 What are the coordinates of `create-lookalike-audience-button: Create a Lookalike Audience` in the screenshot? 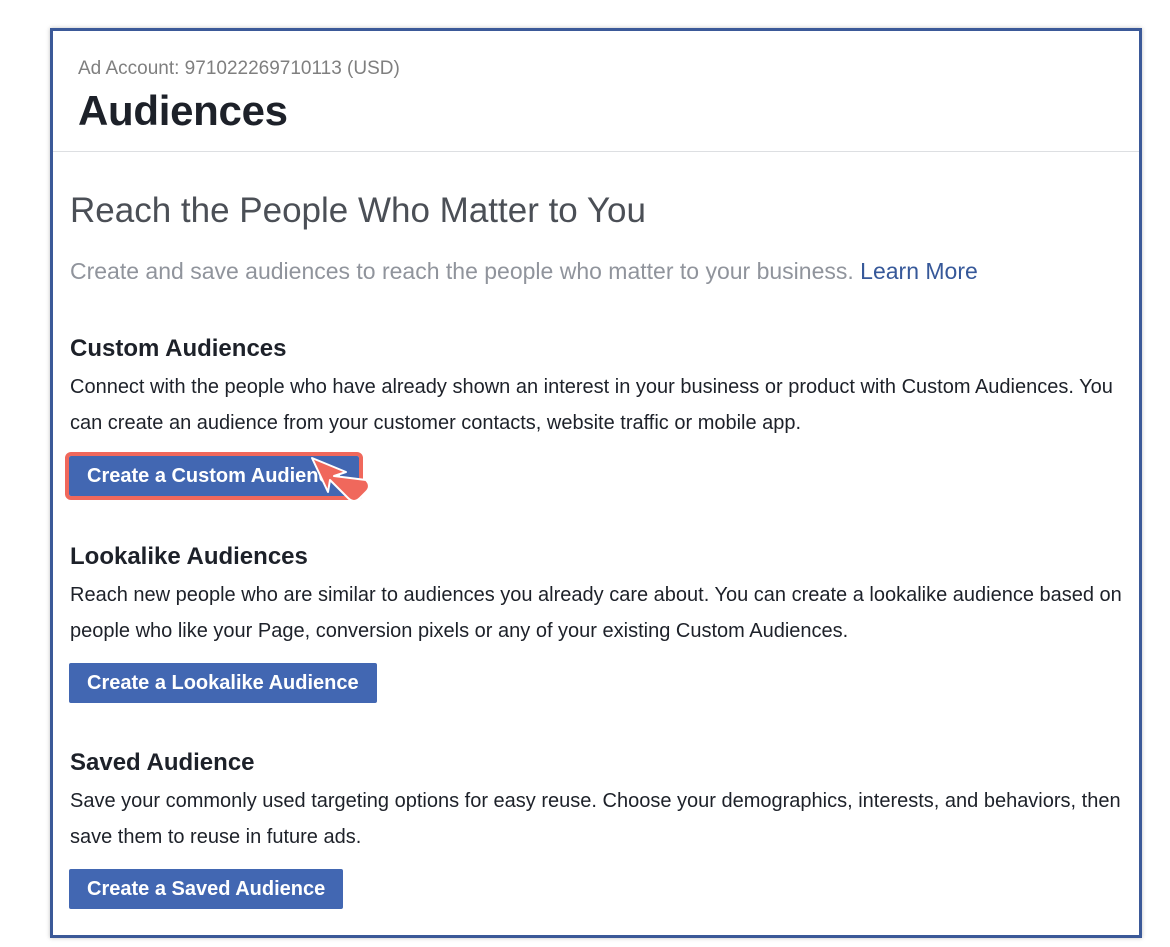 It's located at (223, 683).